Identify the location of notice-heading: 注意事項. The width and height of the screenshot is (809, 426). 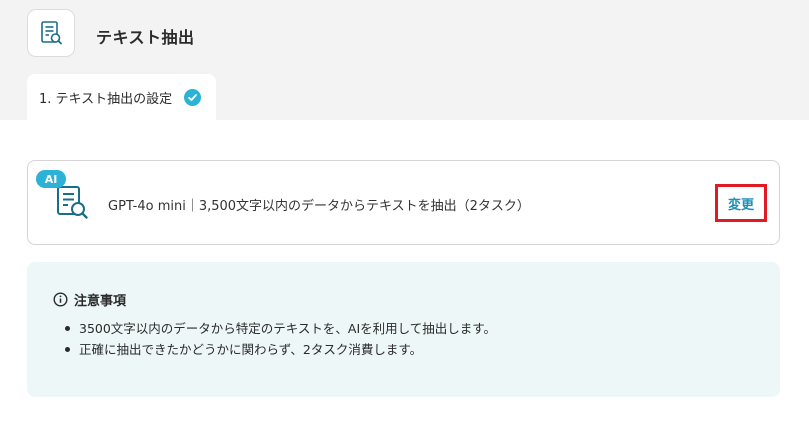
(89, 299).